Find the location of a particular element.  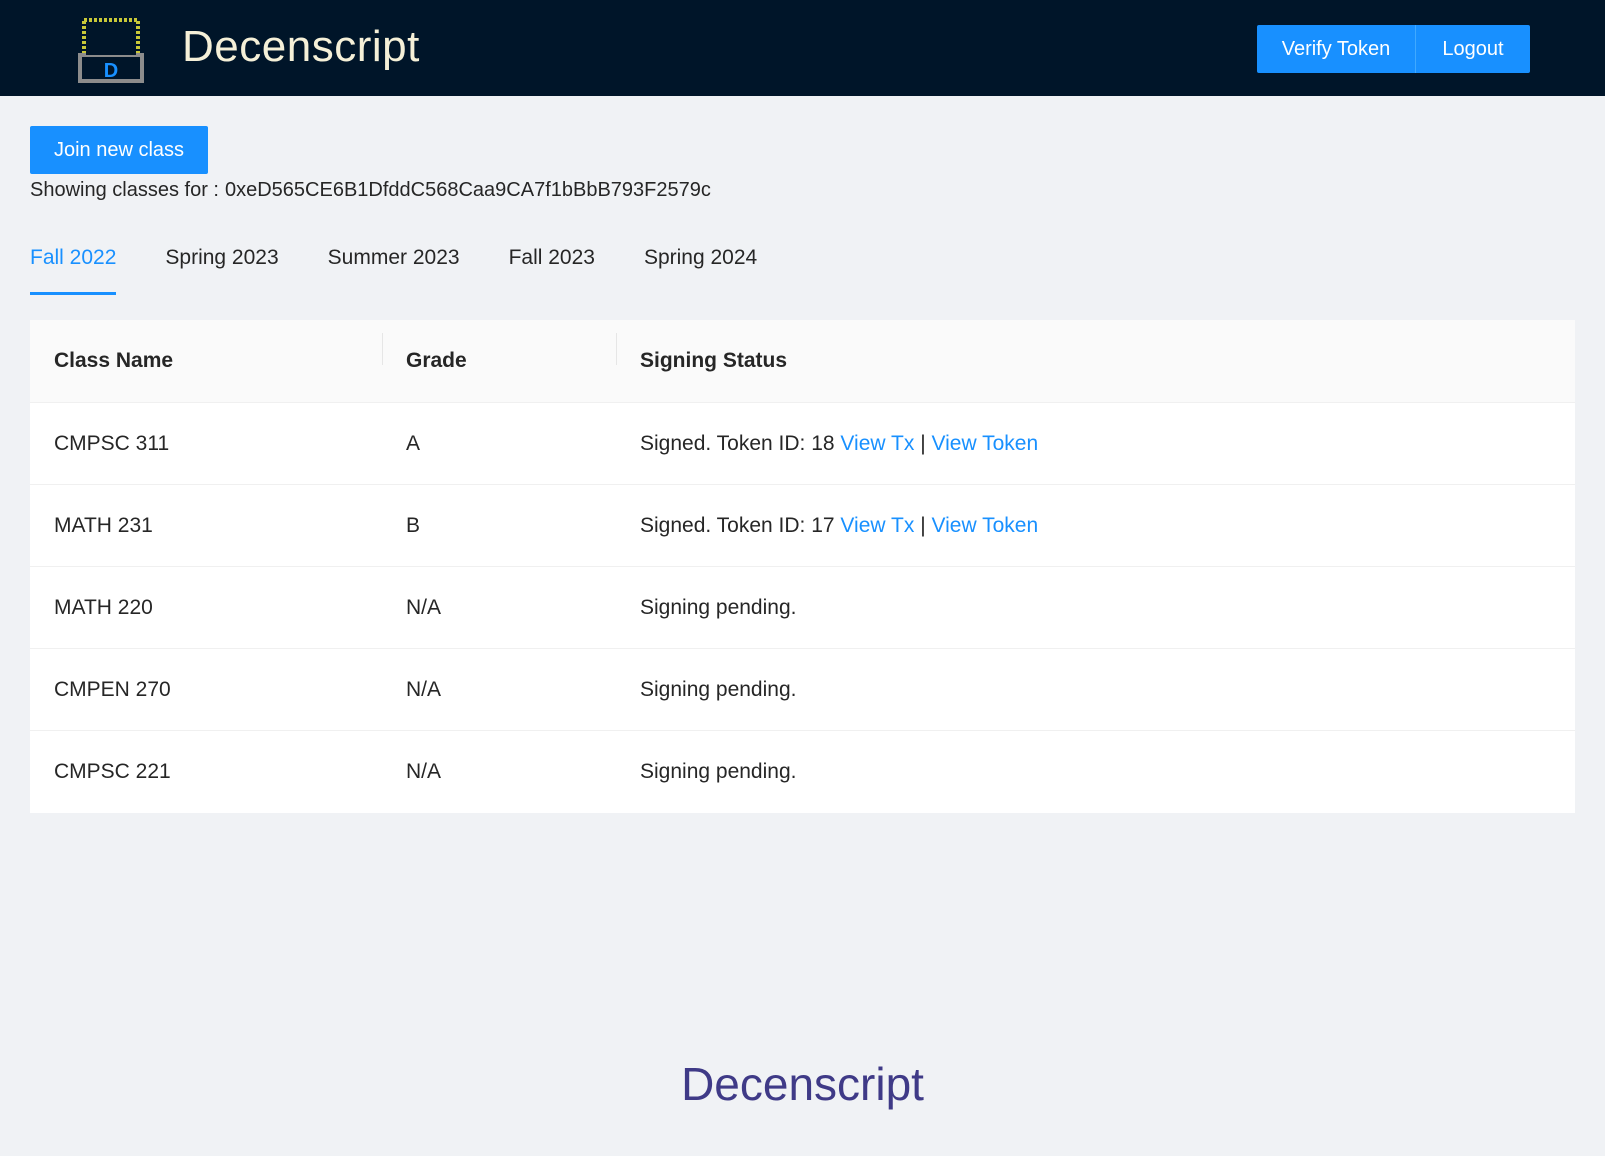

grade-cell: B is located at coordinates (413, 525).